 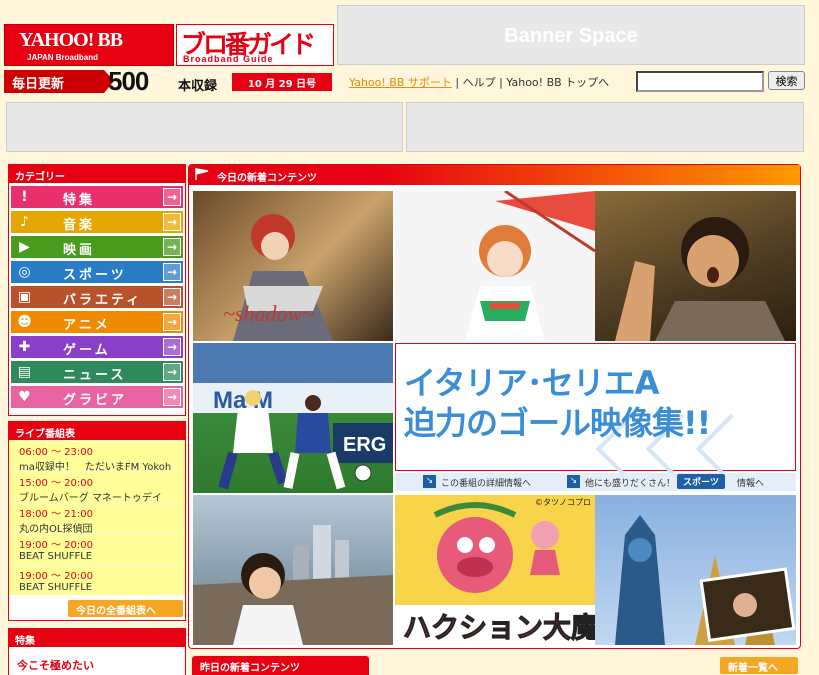 What do you see at coordinates (557, 82) in the screenshot?
I see `yahoo-bb-top-link: Yahoo! BB トップへ` at bounding box center [557, 82].